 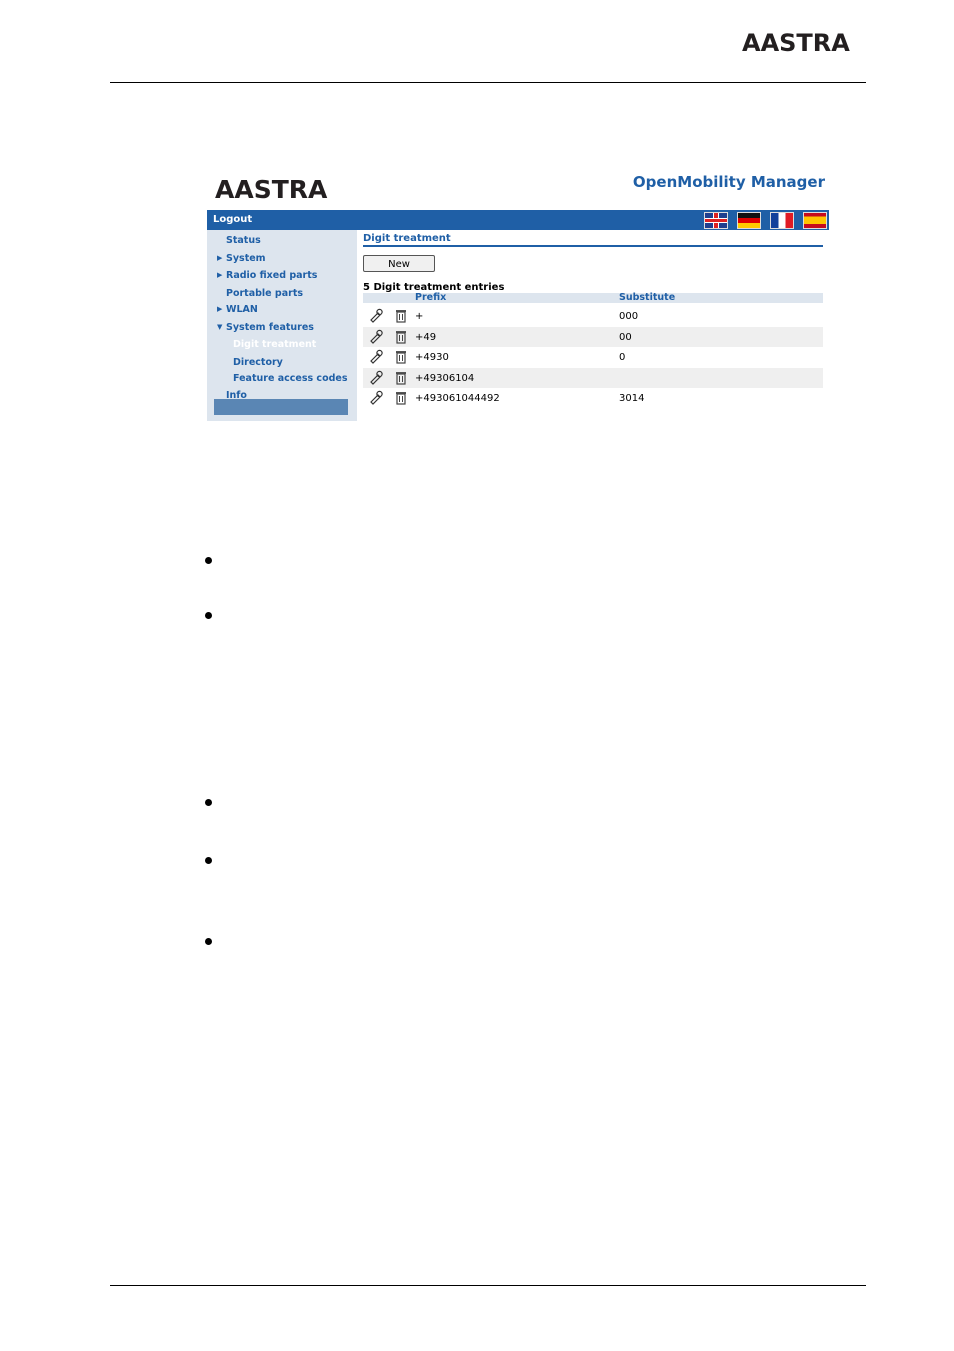 What do you see at coordinates (220, 327) in the screenshot?
I see `collapse-arrow-icon: ▼` at bounding box center [220, 327].